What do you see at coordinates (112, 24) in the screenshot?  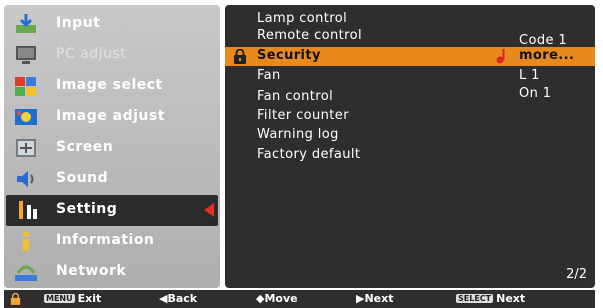 I see `menu-item-input: Input` at bounding box center [112, 24].